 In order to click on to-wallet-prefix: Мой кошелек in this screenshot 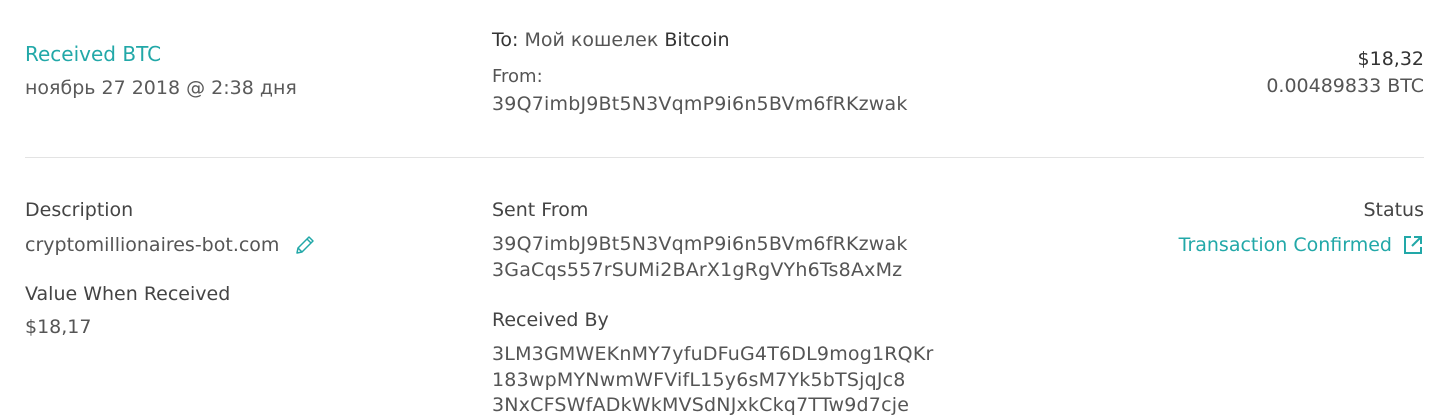, I will do `click(591, 40)`.